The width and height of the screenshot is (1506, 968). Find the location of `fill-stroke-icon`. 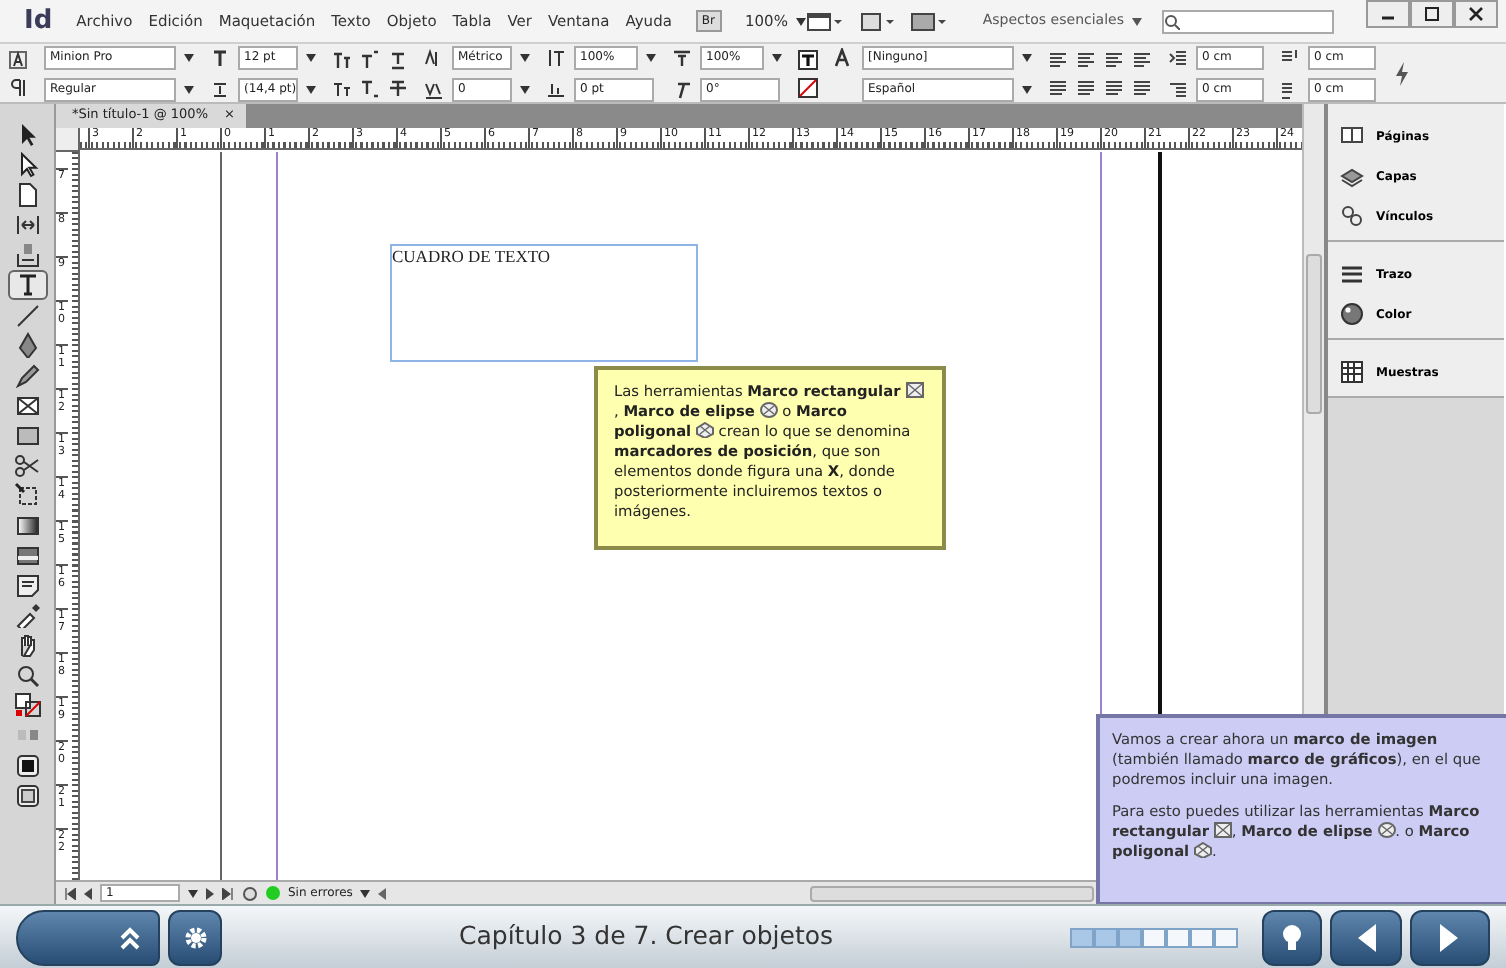

fill-stroke-icon is located at coordinates (27, 705).